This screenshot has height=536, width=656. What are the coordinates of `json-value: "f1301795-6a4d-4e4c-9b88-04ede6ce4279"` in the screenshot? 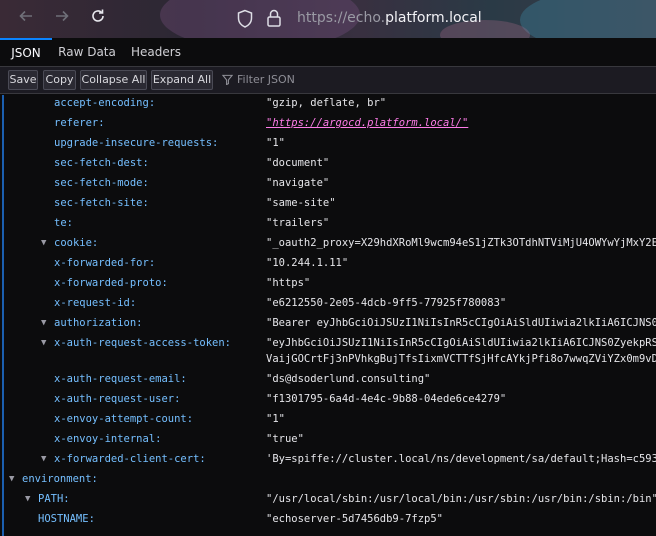 It's located at (386, 399).